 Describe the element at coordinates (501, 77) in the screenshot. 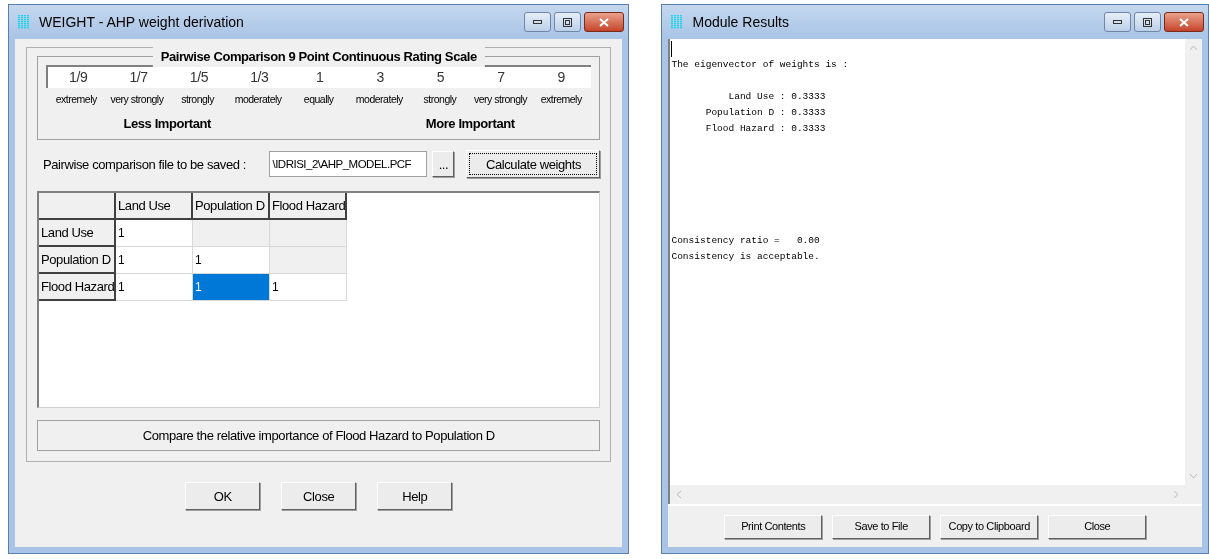

I see `scale-value: 7` at that location.